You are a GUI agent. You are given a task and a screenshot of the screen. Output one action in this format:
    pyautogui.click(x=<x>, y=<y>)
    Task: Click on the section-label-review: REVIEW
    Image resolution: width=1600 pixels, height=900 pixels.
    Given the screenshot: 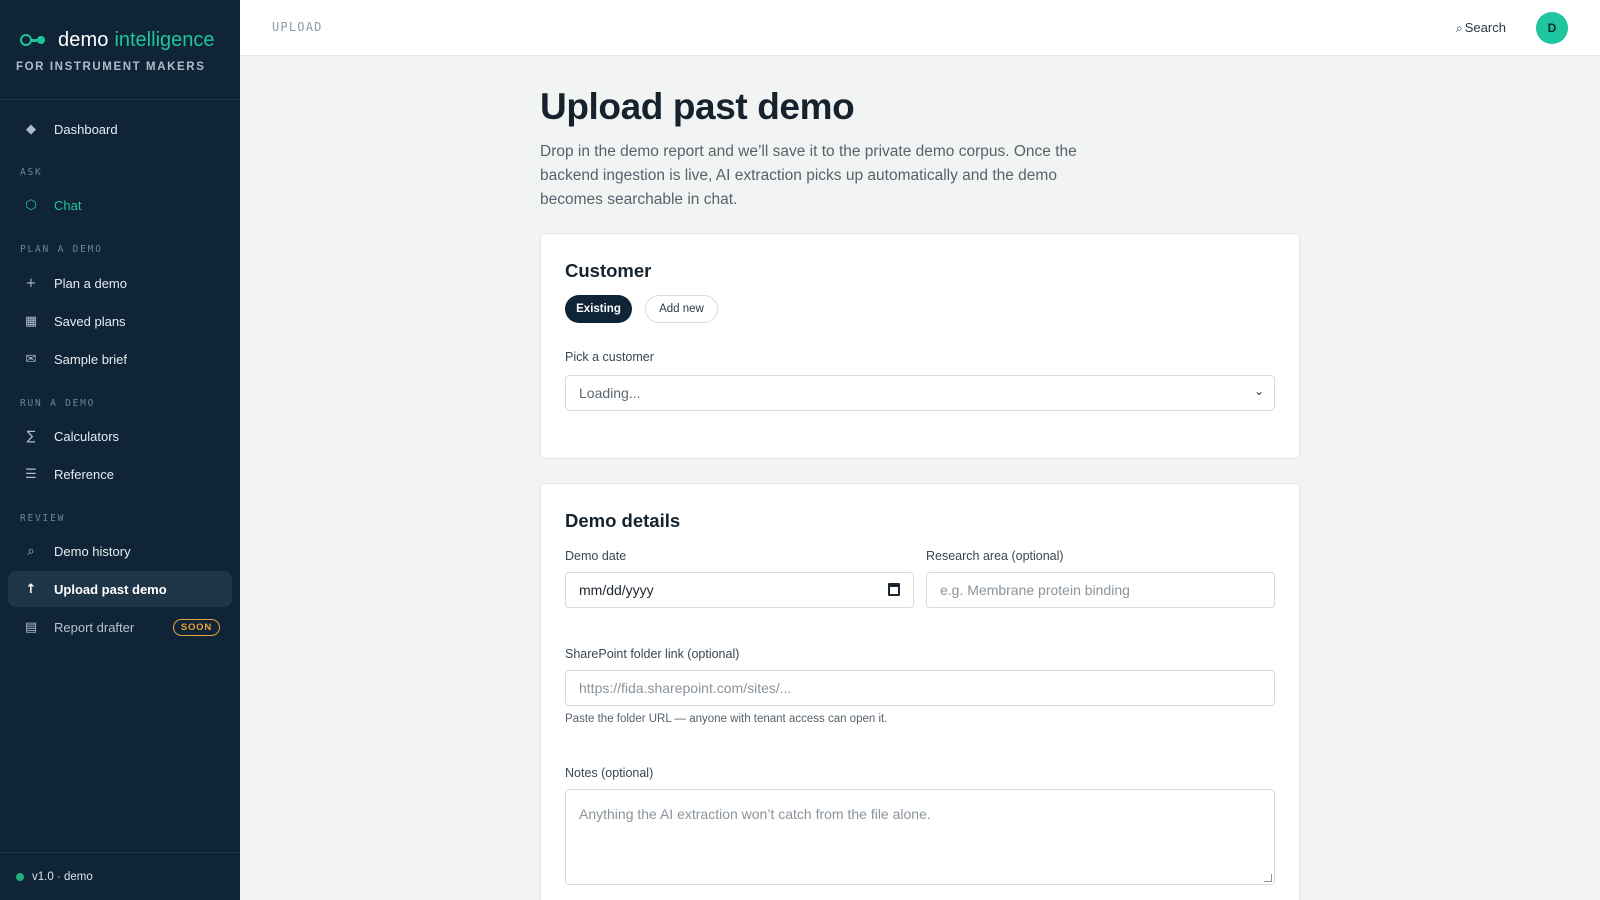 What is the action you would take?
    pyautogui.click(x=43, y=518)
    